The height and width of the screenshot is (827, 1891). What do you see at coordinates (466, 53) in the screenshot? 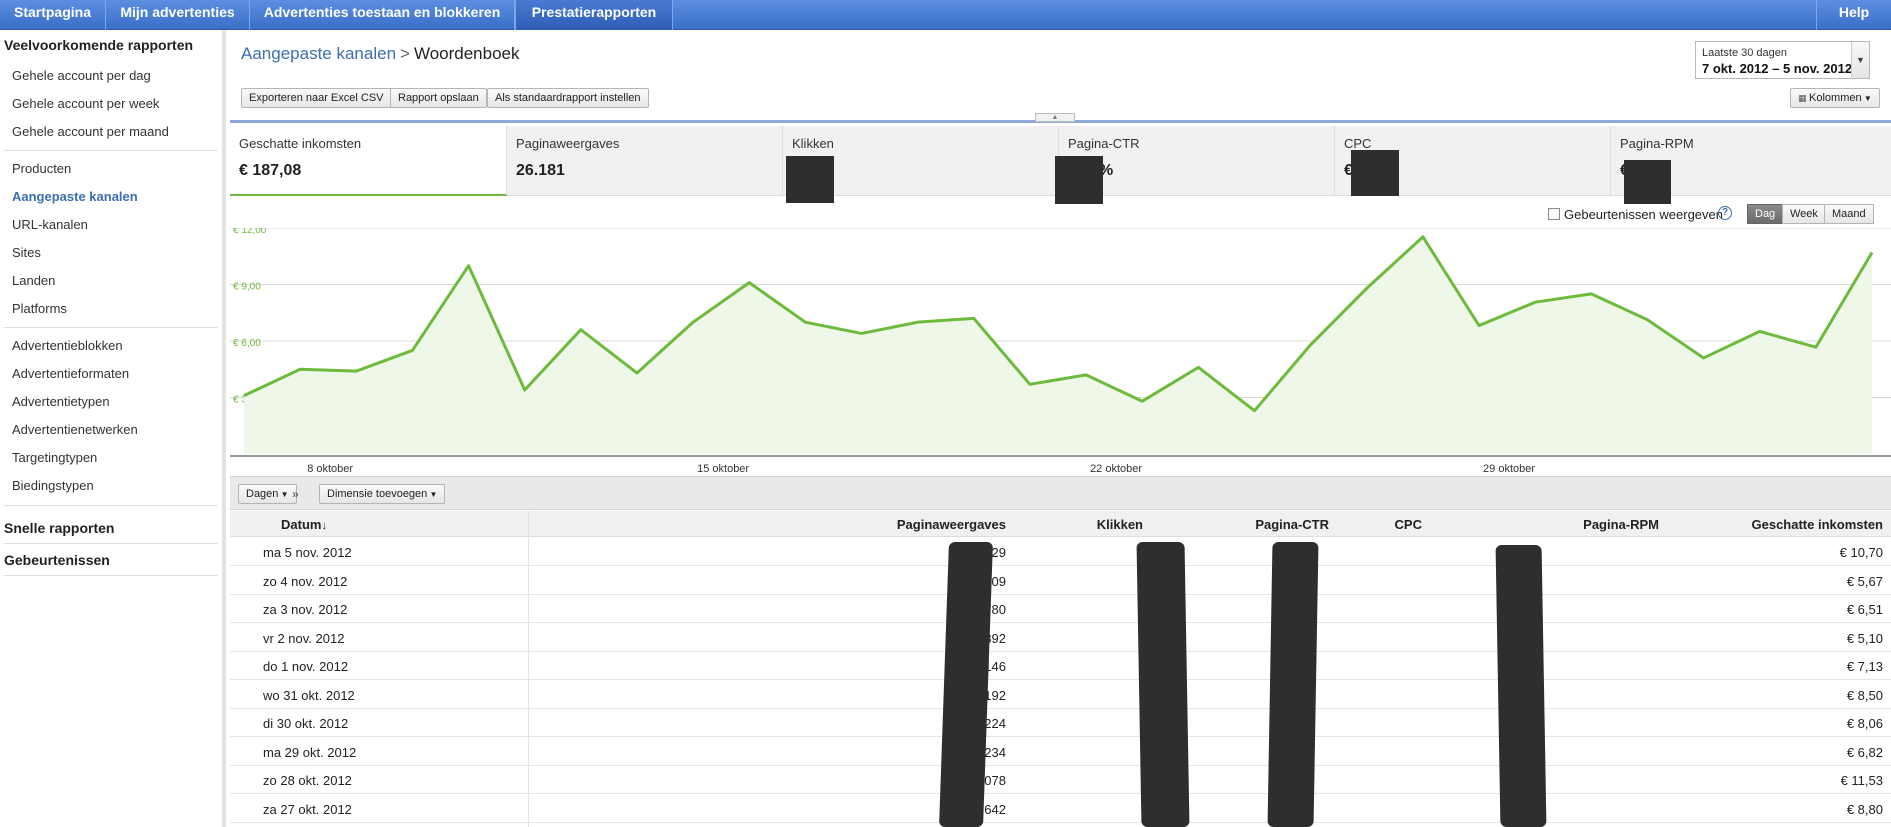
I see `page-title: Woordenboek` at bounding box center [466, 53].